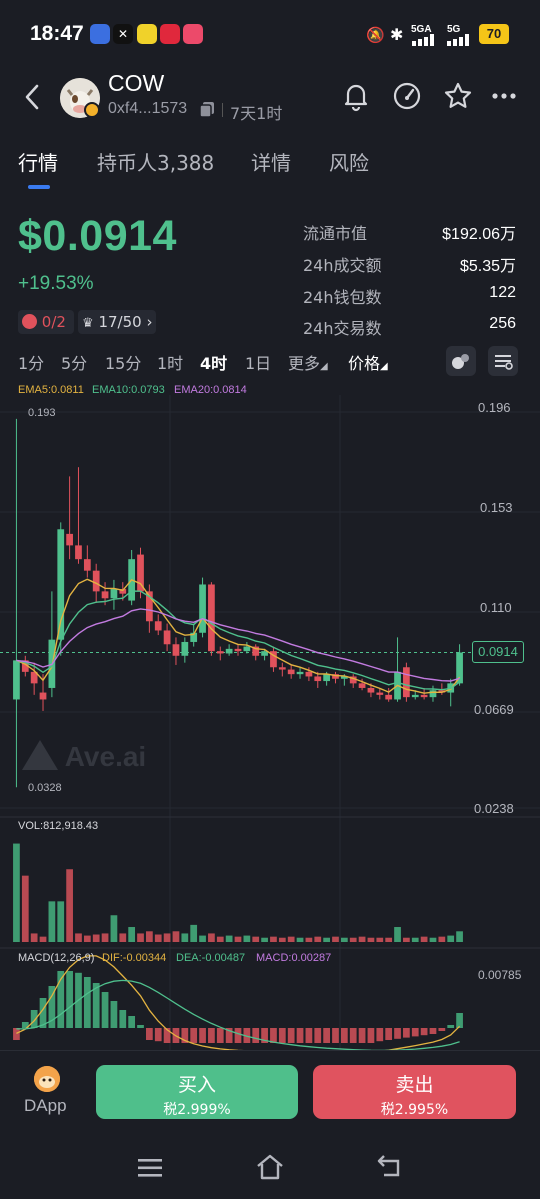  Describe the element at coordinates (356, 96) in the screenshot. I see `bell-icon` at that location.